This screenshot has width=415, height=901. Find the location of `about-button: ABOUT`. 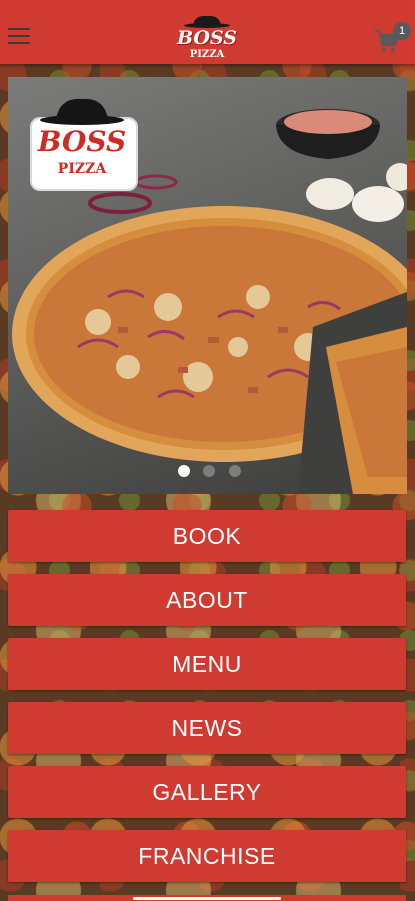

about-button: ABOUT is located at coordinates (207, 600).